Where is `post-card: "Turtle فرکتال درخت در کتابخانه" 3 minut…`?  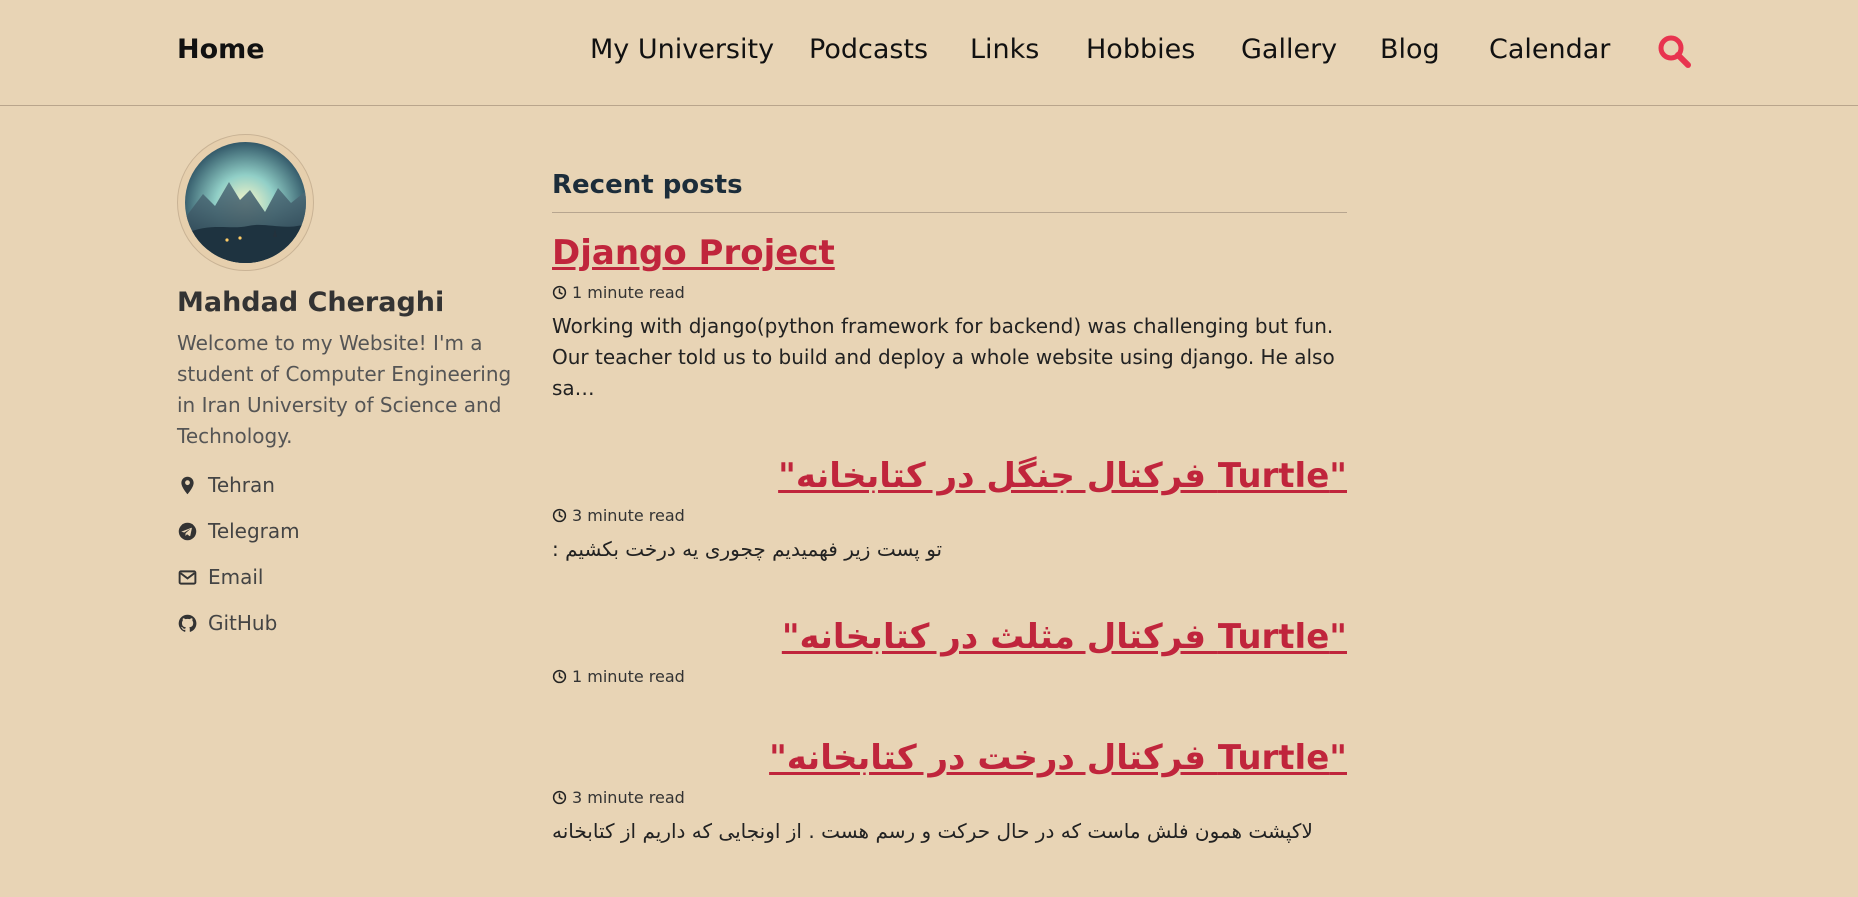 post-card: "Turtle فرکتال درخت در کتابخانه" 3 minut… is located at coordinates (949, 791).